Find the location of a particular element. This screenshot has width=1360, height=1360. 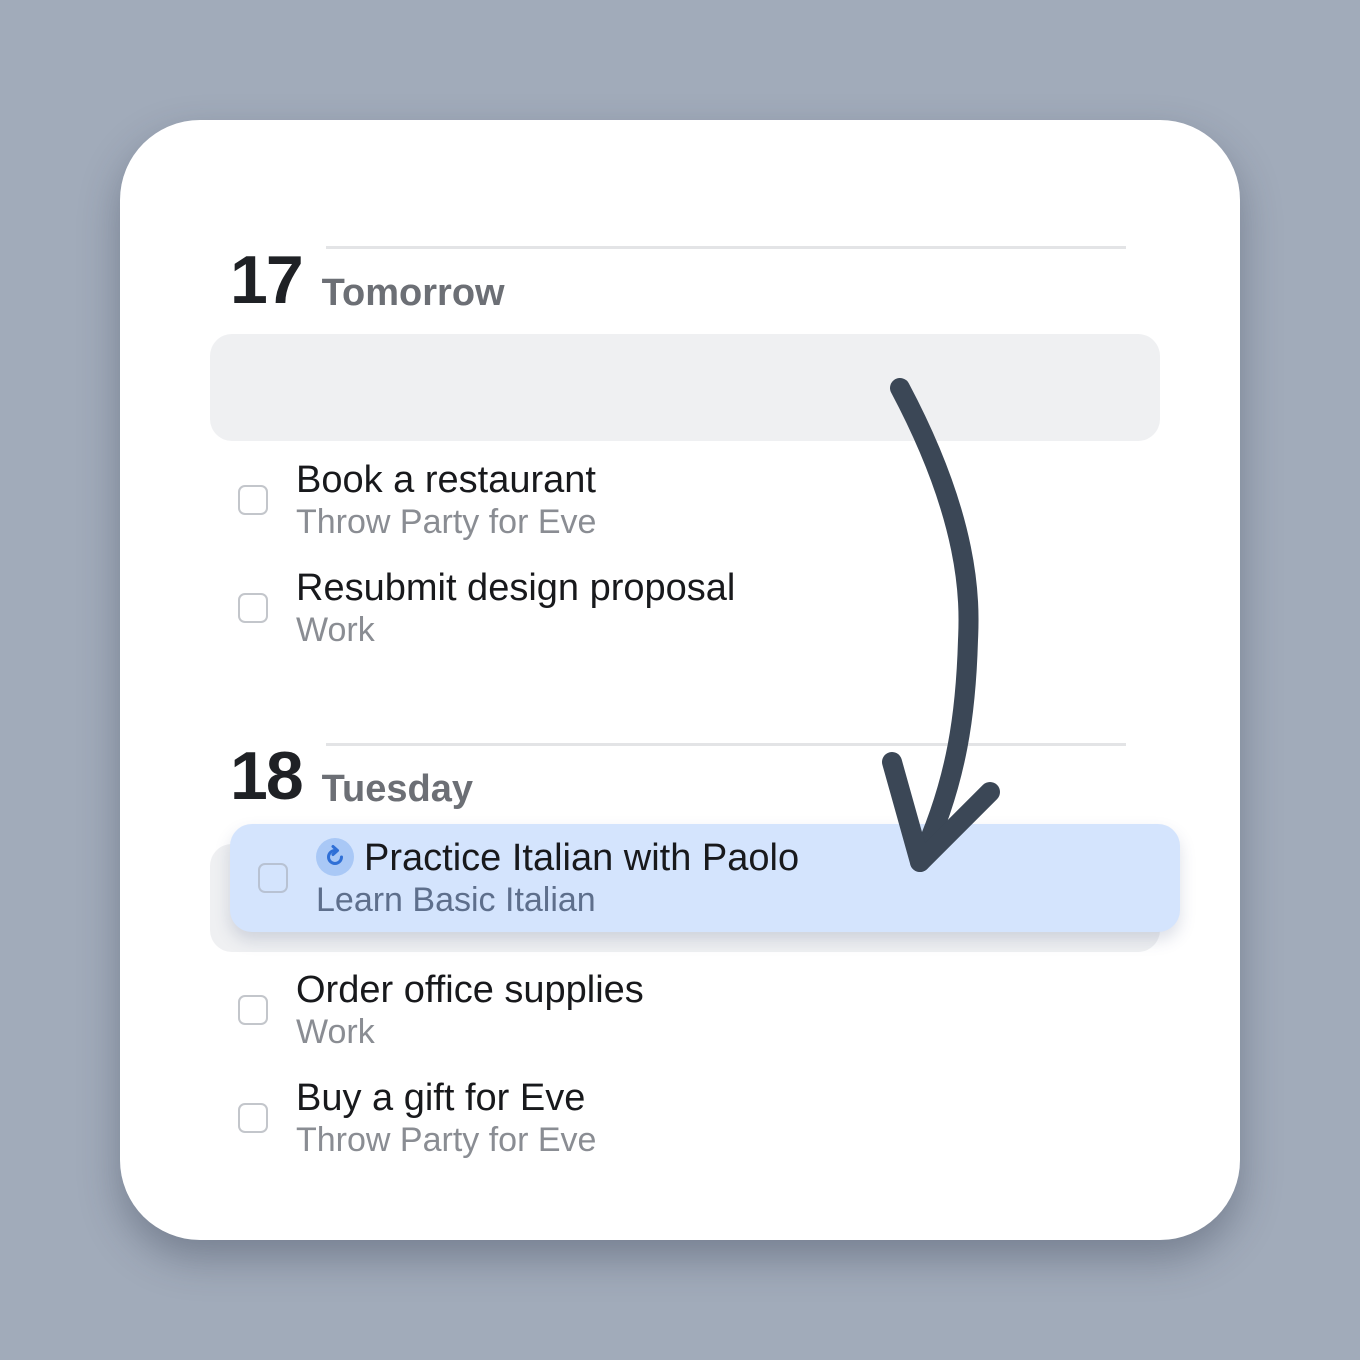

day-name: Tuesday is located at coordinates (397, 789).